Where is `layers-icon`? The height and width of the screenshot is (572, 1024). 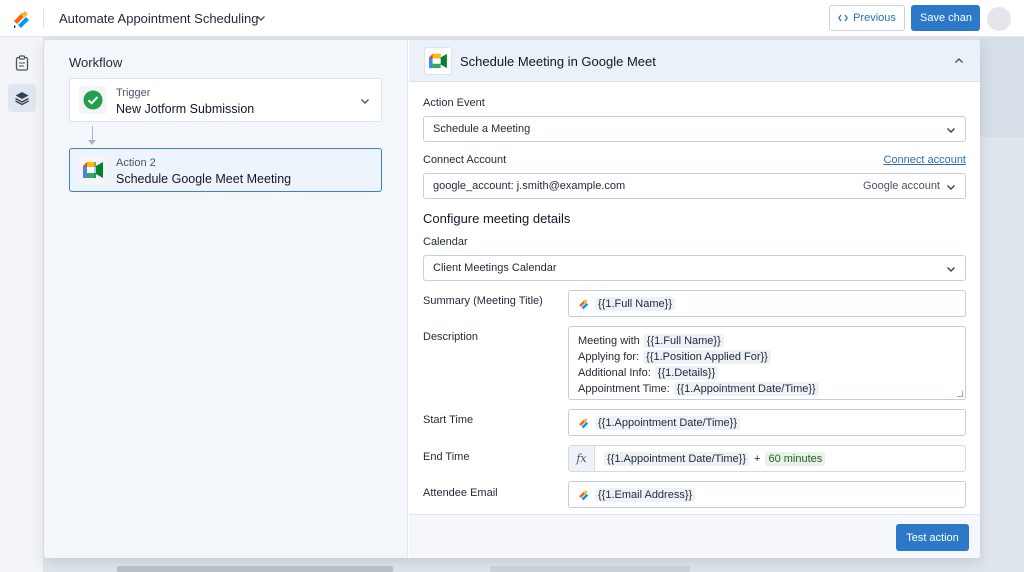 layers-icon is located at coordinates (22, 99).